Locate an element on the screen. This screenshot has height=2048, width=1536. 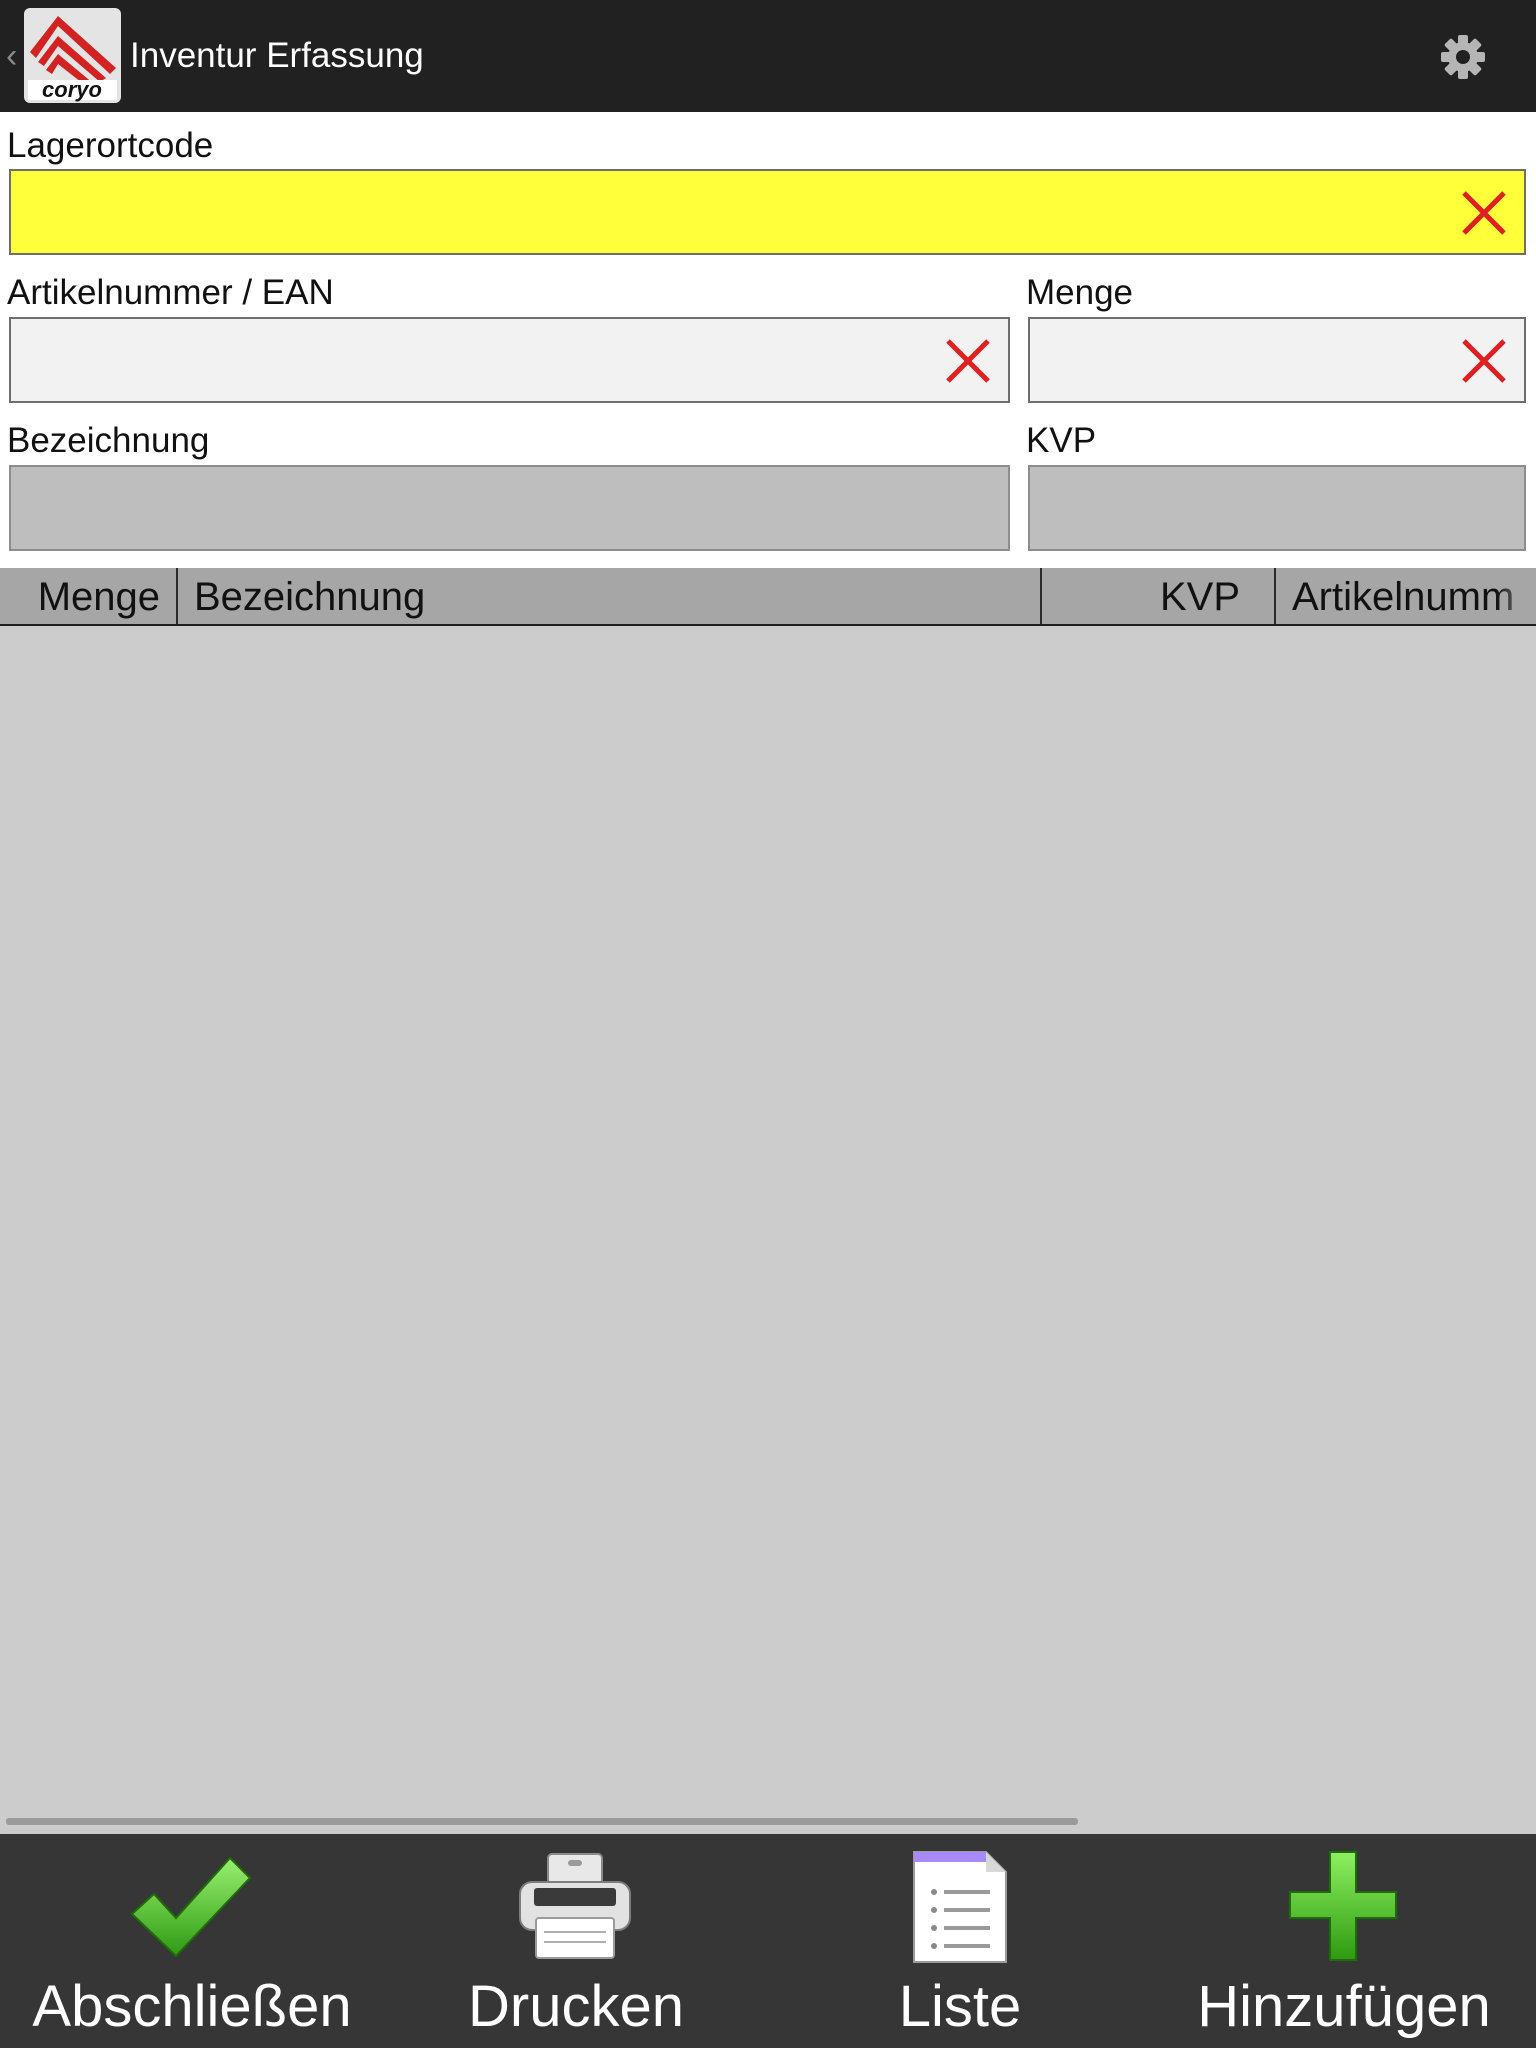
liste-button: Liste is located at coordinates (960, 1941).